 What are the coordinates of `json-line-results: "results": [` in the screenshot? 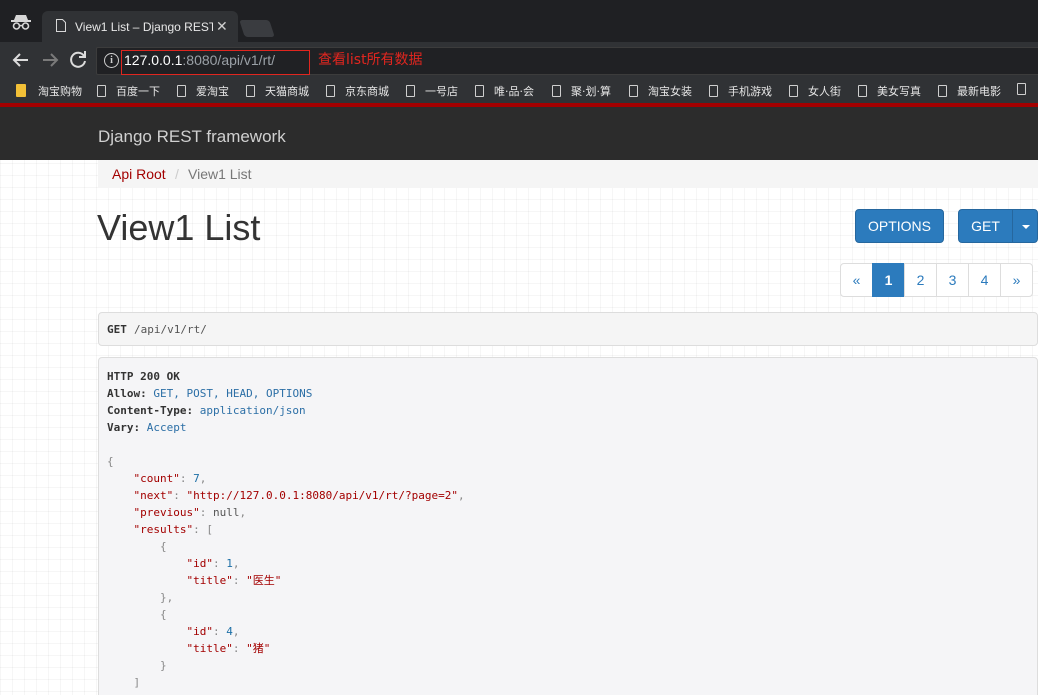 It's located at (173, 529).